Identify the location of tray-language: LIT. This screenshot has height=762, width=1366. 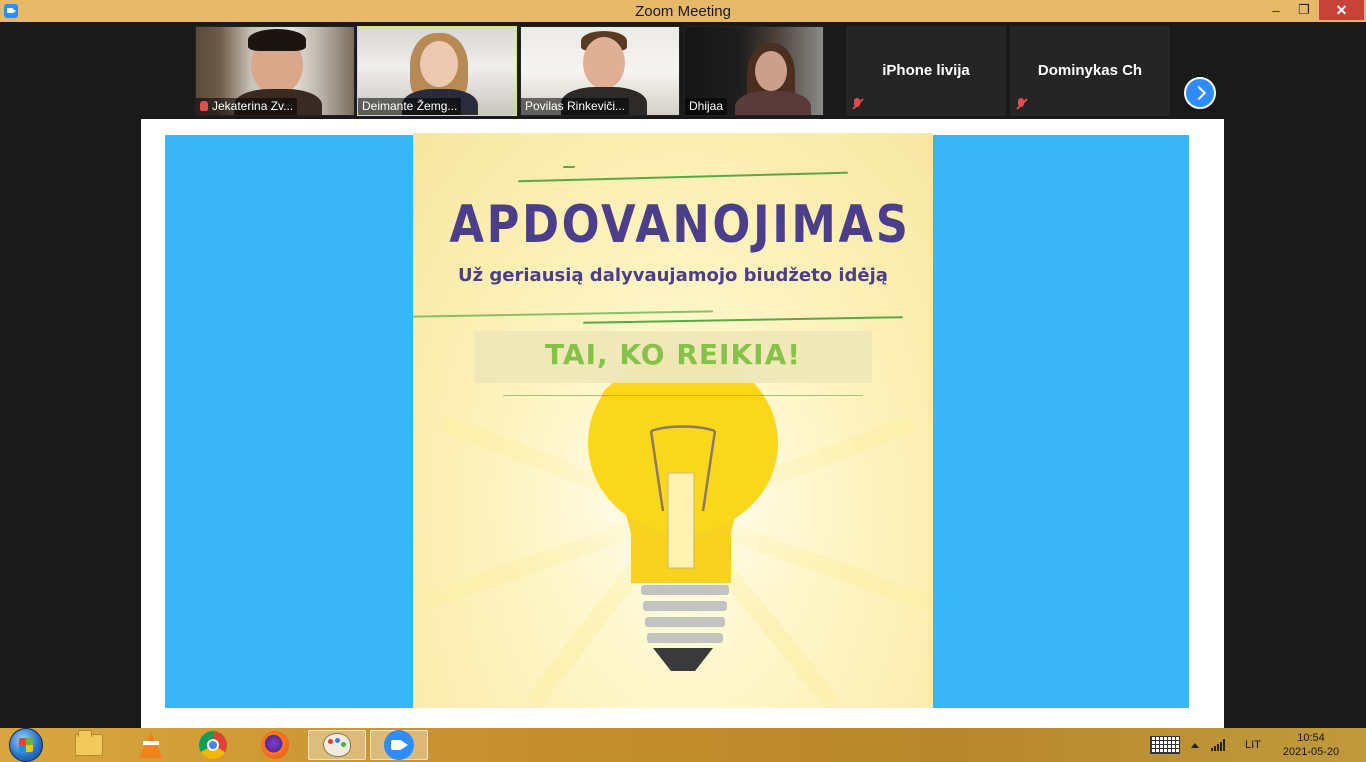
(1253, 745).